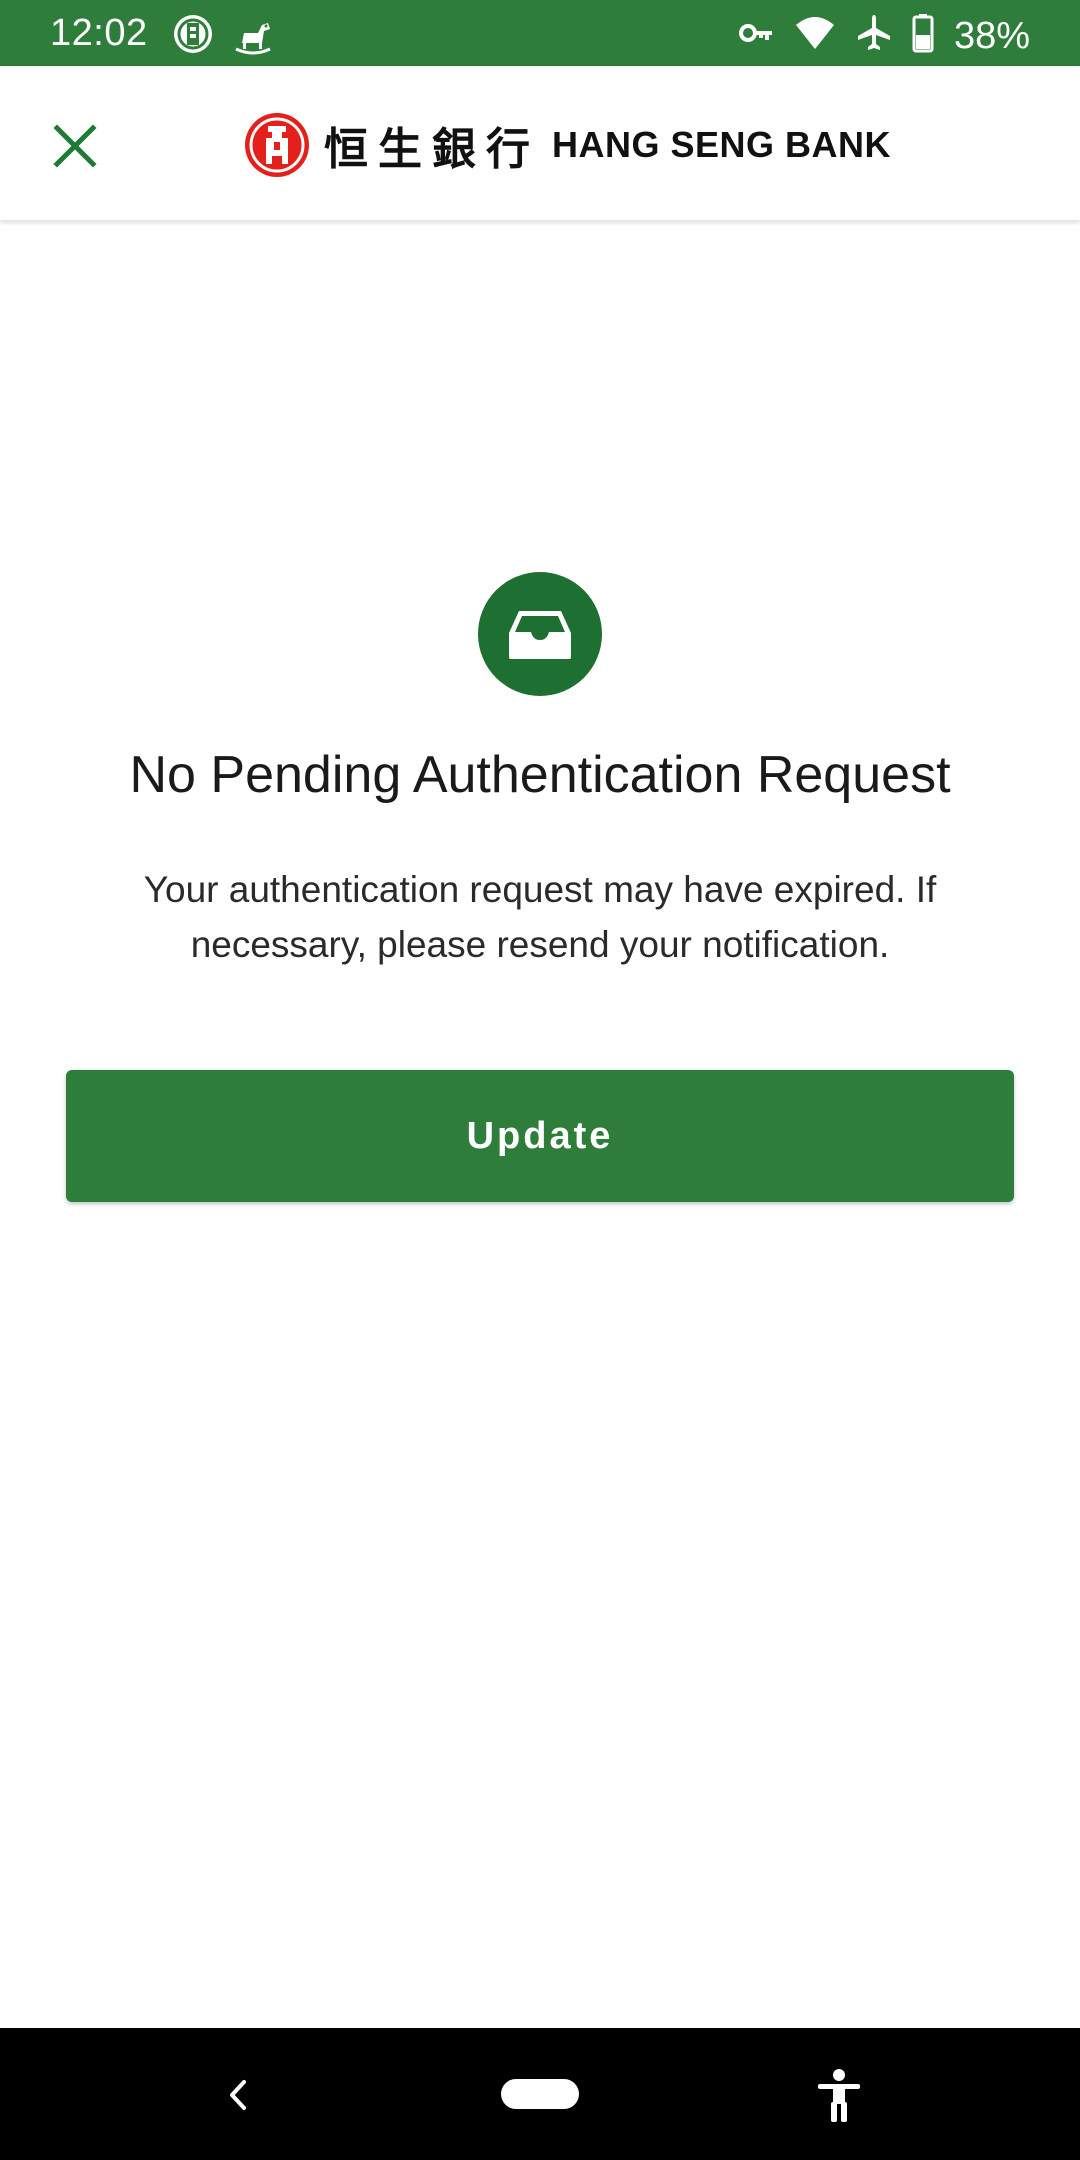  I want to click on page-title: No Pending Authentication Request, so click(540, 775).